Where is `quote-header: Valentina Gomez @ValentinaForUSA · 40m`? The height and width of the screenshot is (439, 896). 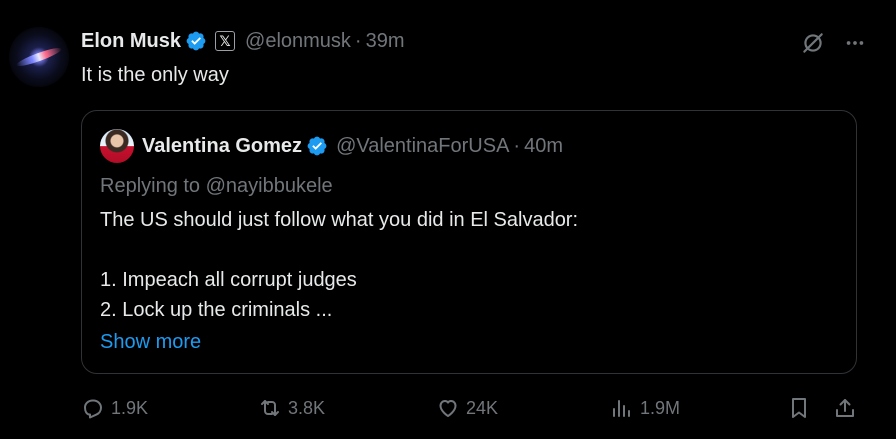
quote-header: Valentina Gomez @ValentinaForUSA · 40m is located at coordinates (331, 146).